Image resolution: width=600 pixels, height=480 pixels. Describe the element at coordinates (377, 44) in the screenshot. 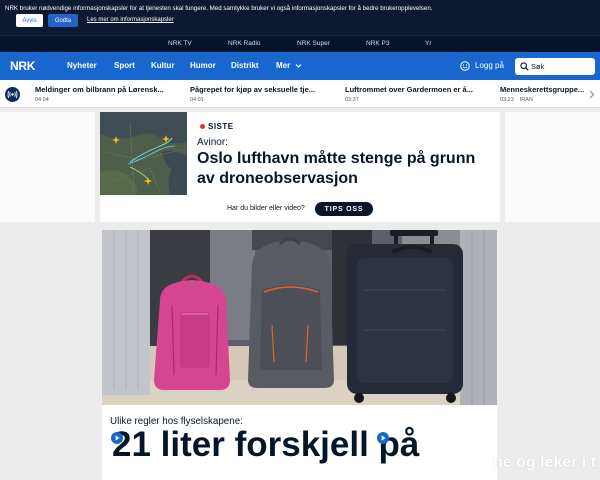

I see `service-link-nrk-p3: NRK P3` at that location.